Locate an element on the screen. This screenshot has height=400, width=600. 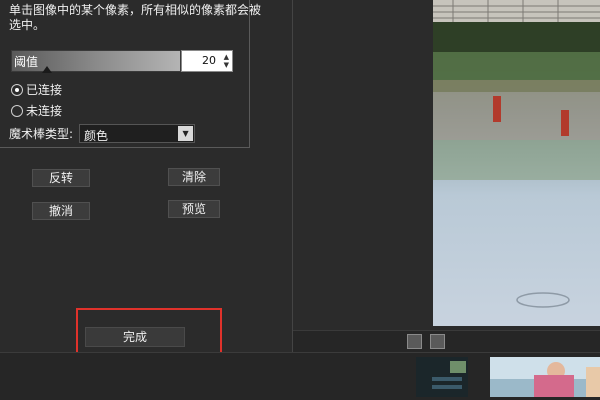
threshold-spinbox: 20 ▲ ▼ is located at coordinates (207, 61).